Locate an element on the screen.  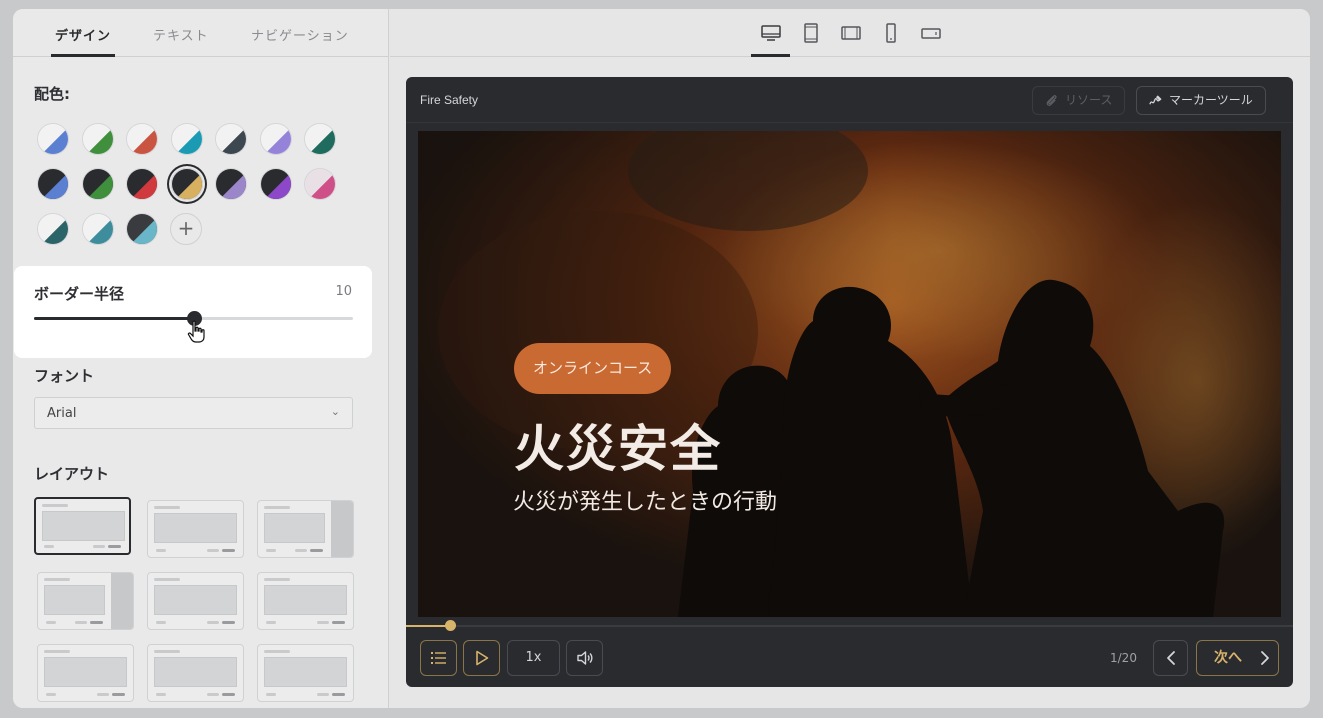
volume-button is located at coordinates (584, 658).